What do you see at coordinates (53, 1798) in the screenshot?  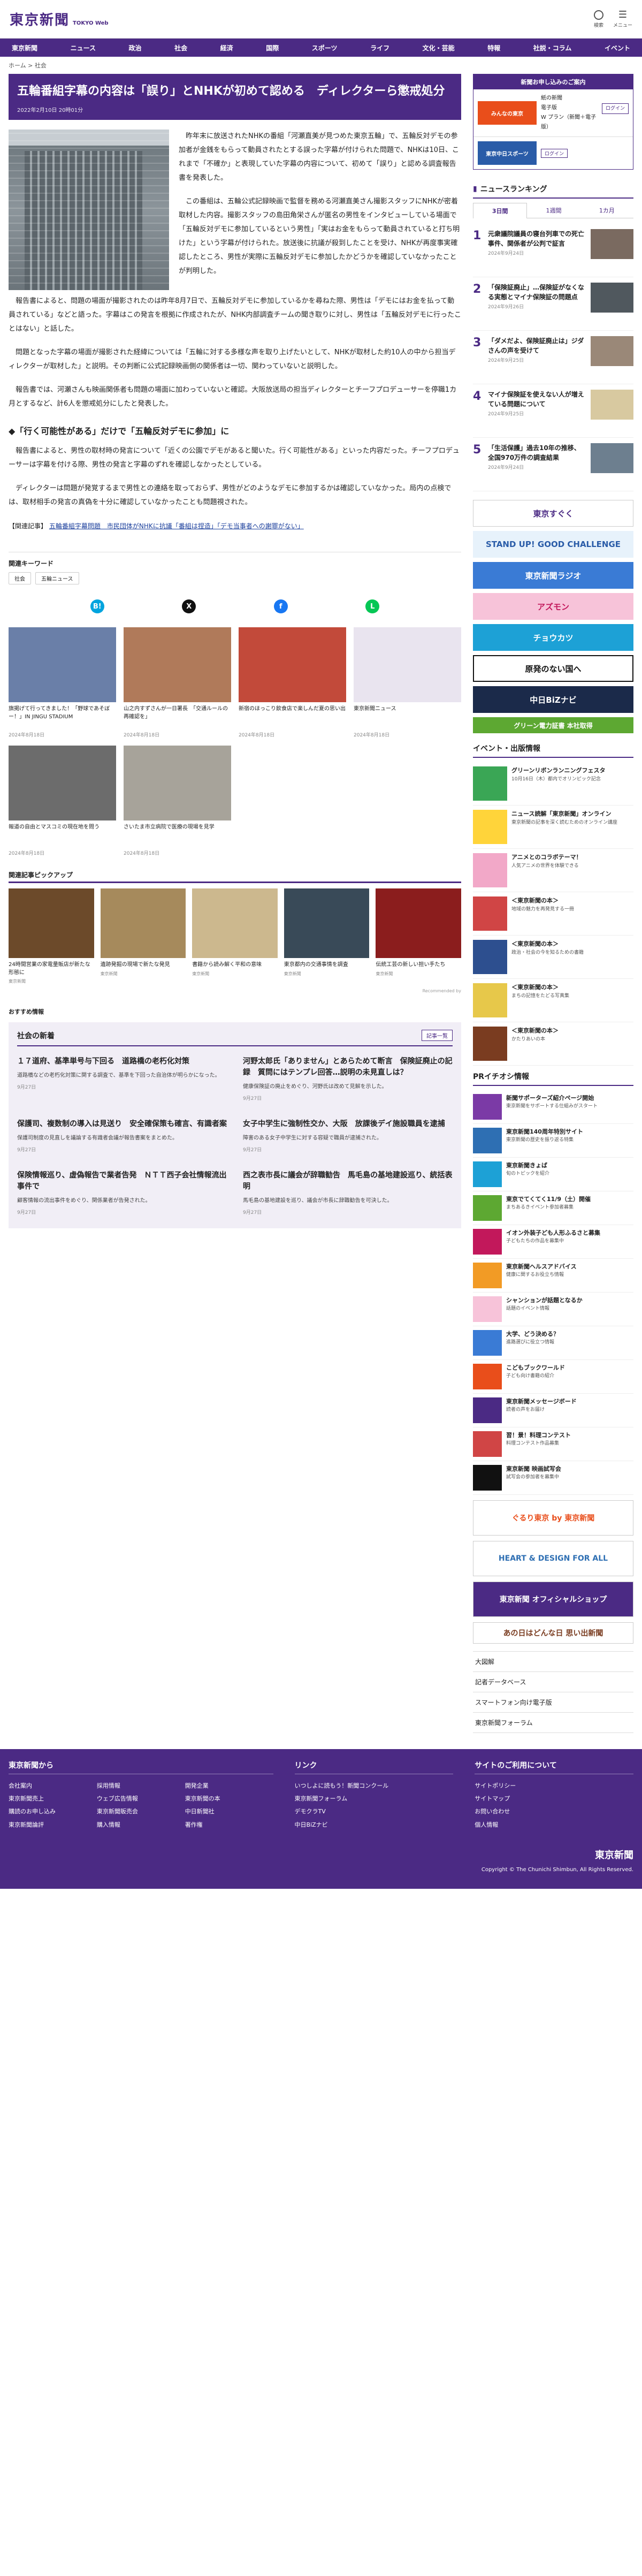 I see `footer-link: 東京新聞売上` at bounding box center [53, 1798].